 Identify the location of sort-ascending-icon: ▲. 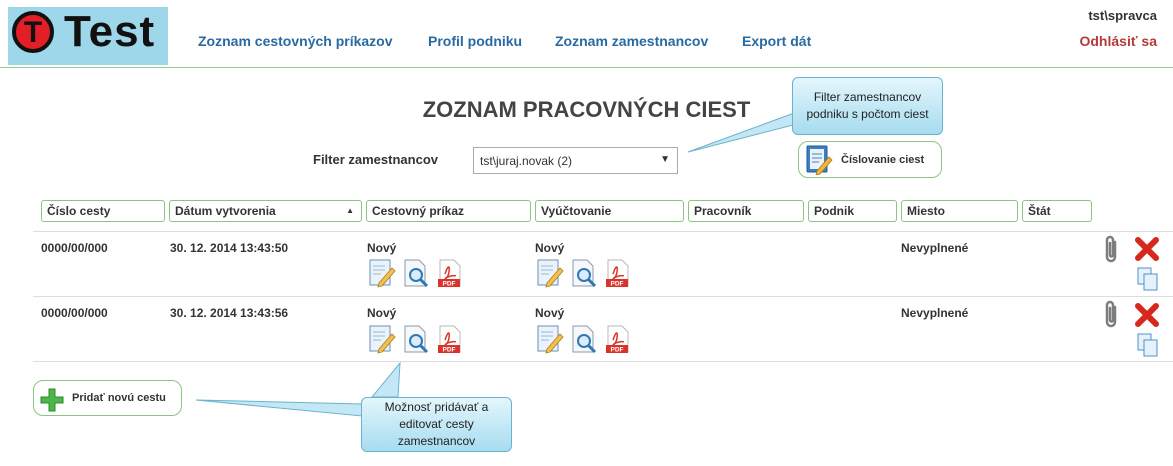
(350, 210).